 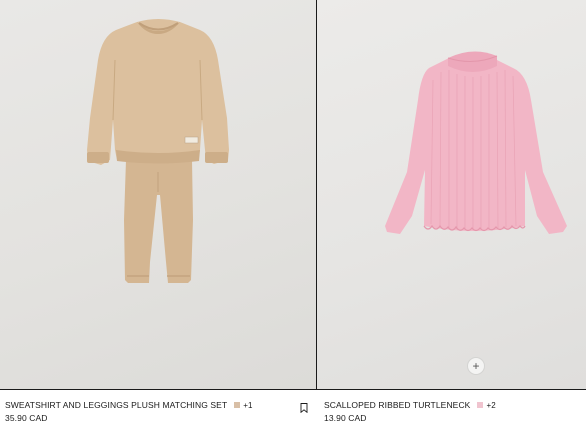 I want to click on pink-turtleneck-image, so click(x=476, y=142).